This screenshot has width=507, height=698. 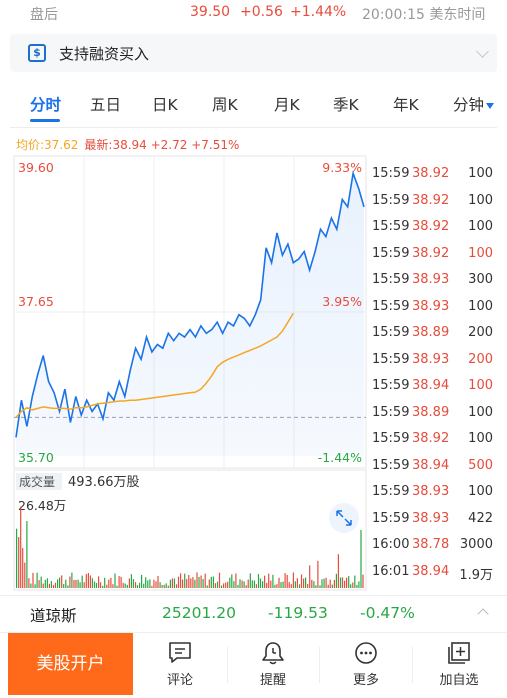 I want to click on open-account-button: 美股开户, so click(x=70, y=664).